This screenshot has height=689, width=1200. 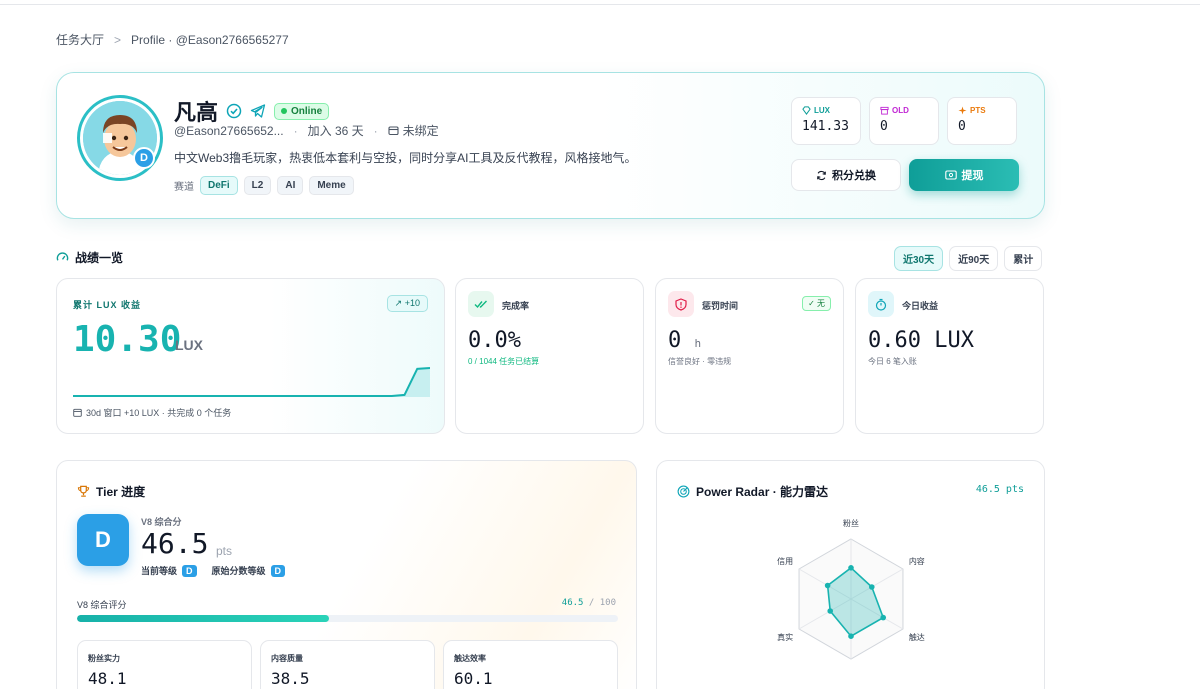 What do you see at coordinates (164, 664) in the screenshot?
I see `sub-score-followers: 粉丝实力 48.1` at bounding box center [164, 664].